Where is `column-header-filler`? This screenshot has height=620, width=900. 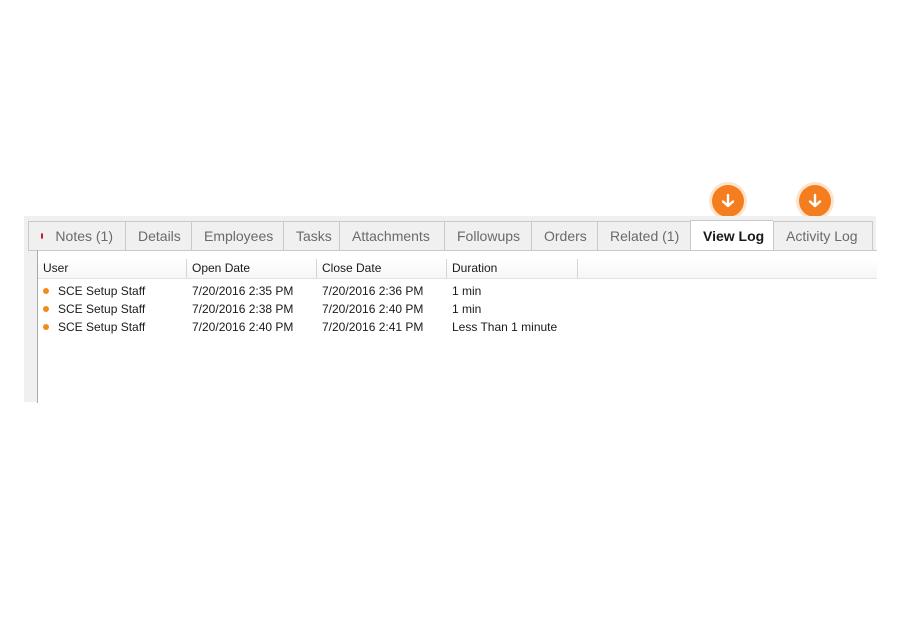
column-header-filler is located at coordinates (727, 268).